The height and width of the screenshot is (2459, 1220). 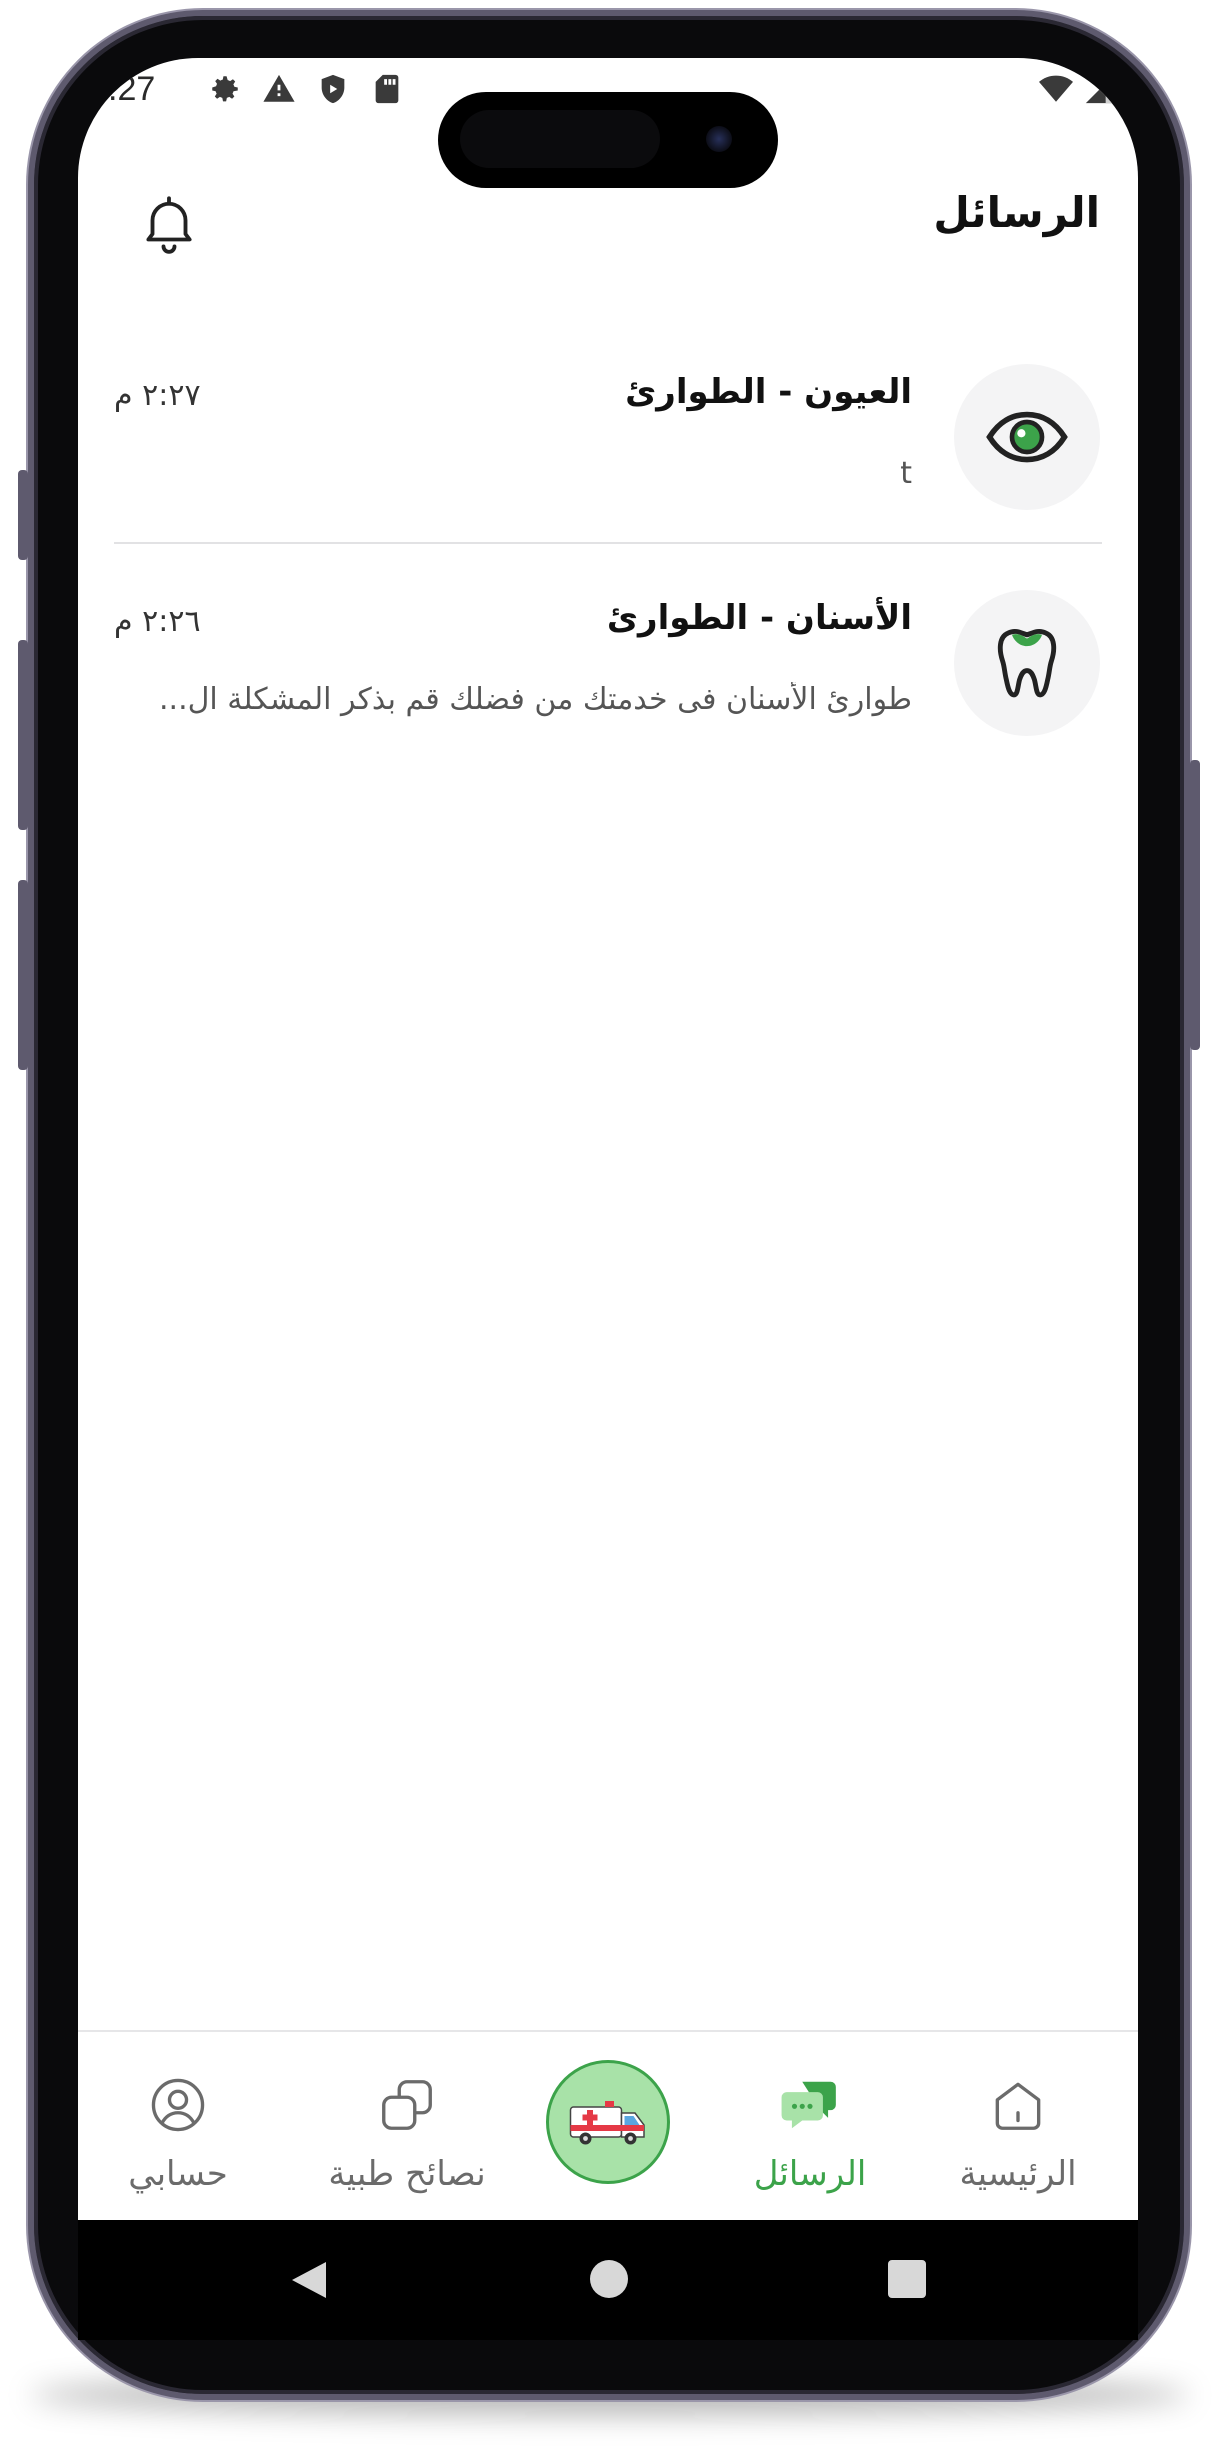 I want to click on page-title: الرسائل, so click(x=1016, y=212).